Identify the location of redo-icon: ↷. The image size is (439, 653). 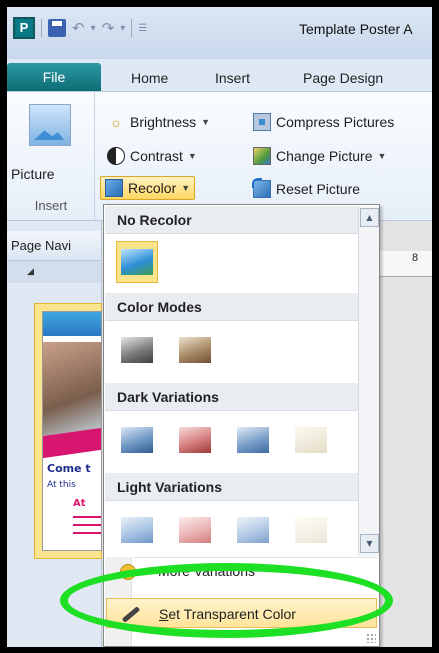
(108, 28).